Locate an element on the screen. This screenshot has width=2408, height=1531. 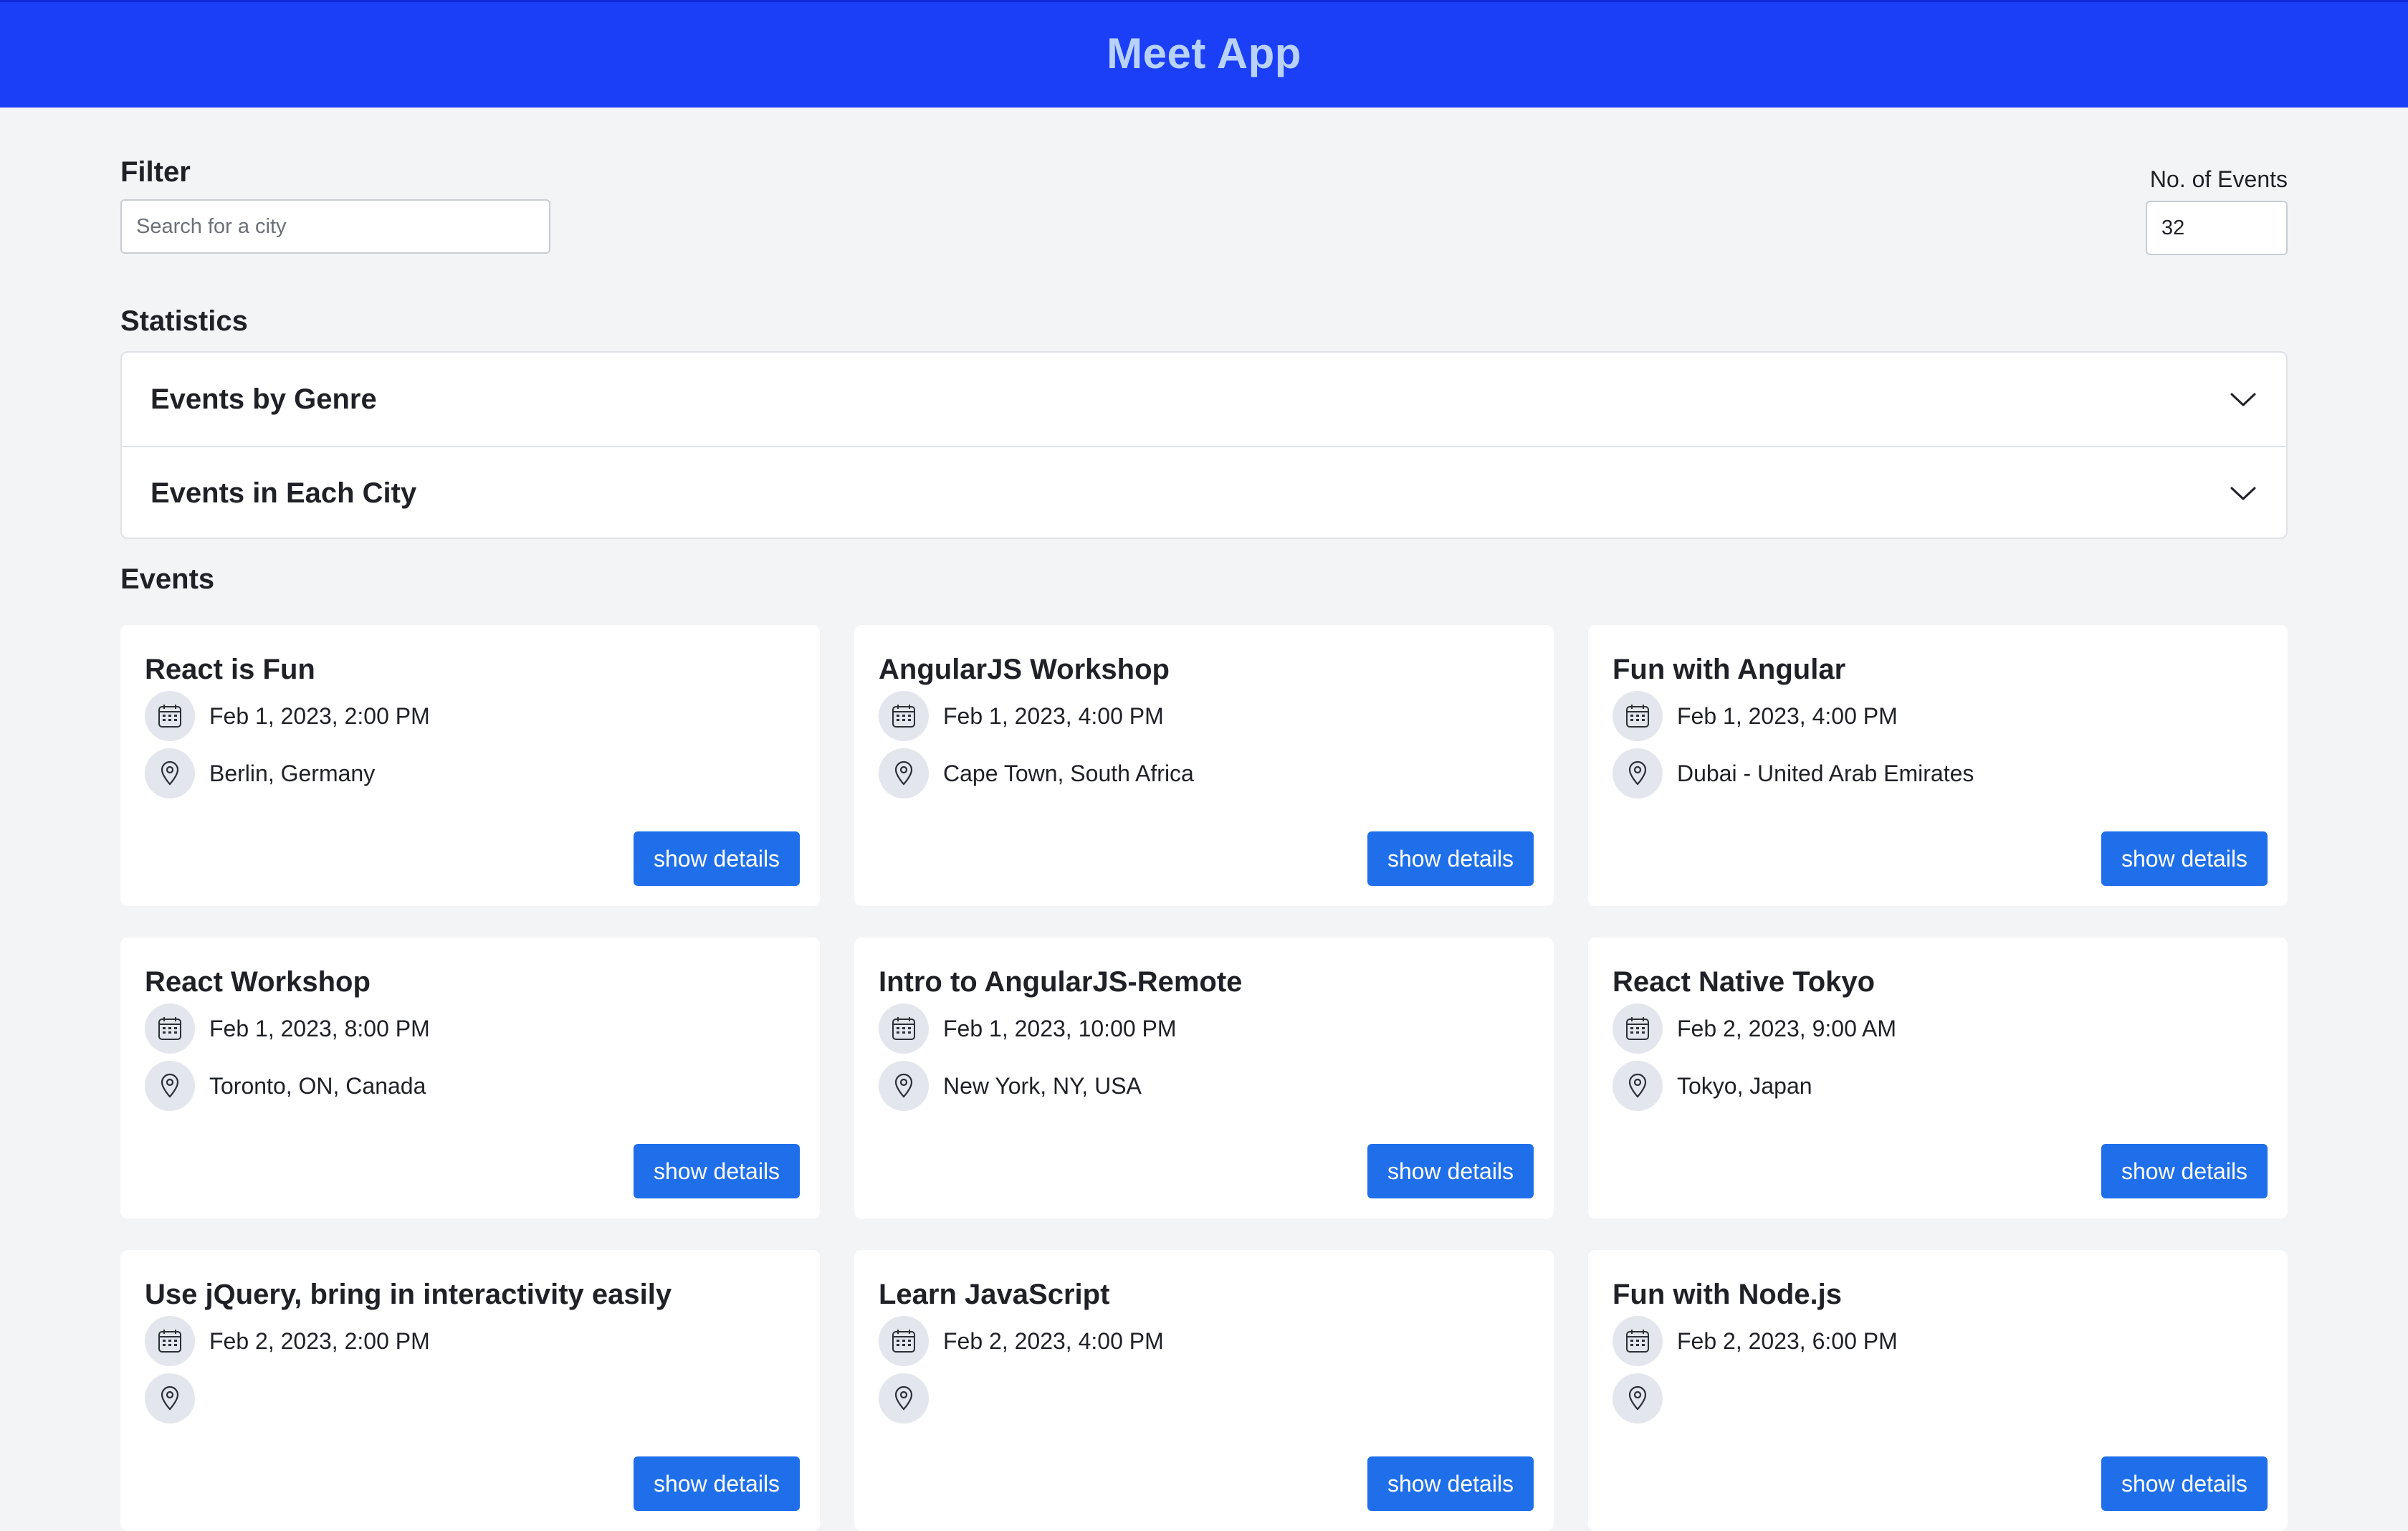
event-title: Learn JavaScript is located at coordinates (995, 1294).